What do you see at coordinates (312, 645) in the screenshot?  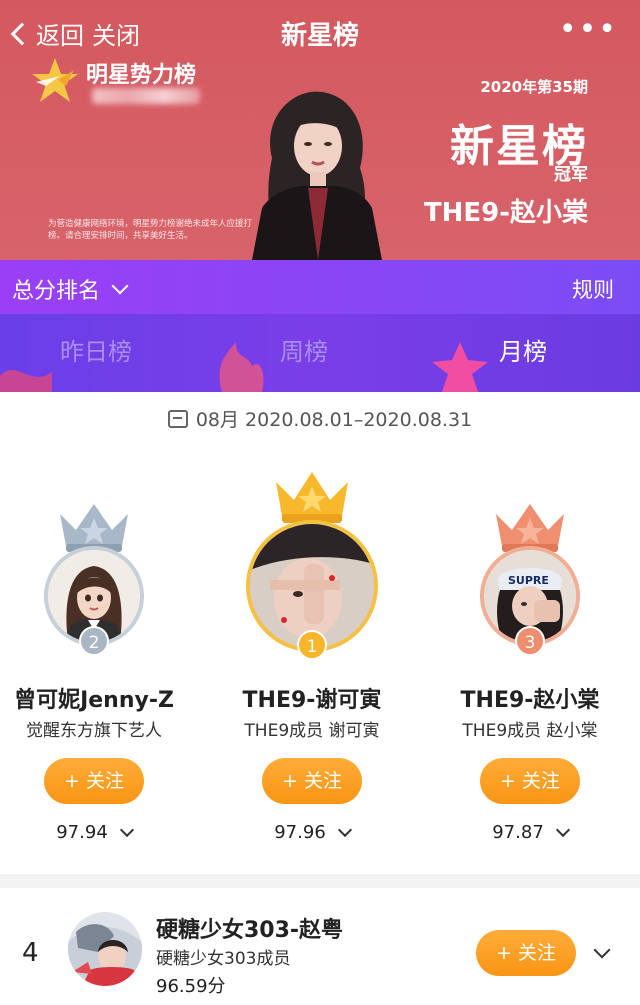 I see `rank-badge: 1` at bounding box center [312, 645].